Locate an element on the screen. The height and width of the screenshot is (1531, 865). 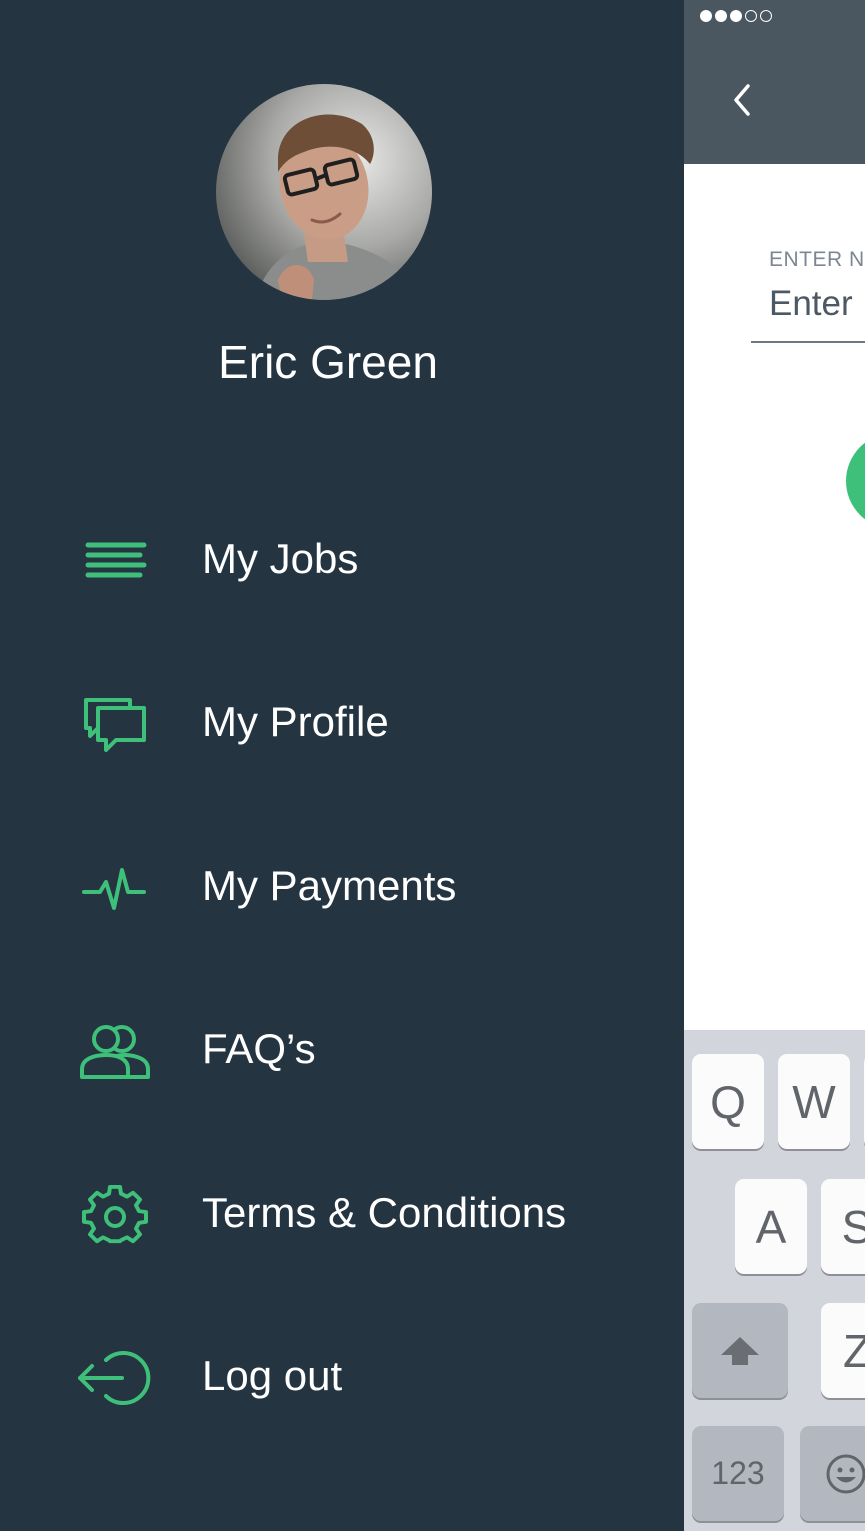
action-button is located at coordinates (855, 481).